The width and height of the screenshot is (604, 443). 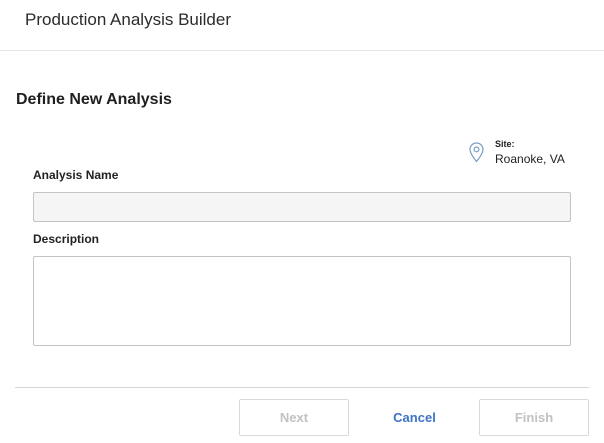 What do you see at coordinates (128, 19) in the screenshot?
I see `dialog-title: Production Analysis Builder` at bounding box center [128, 19].